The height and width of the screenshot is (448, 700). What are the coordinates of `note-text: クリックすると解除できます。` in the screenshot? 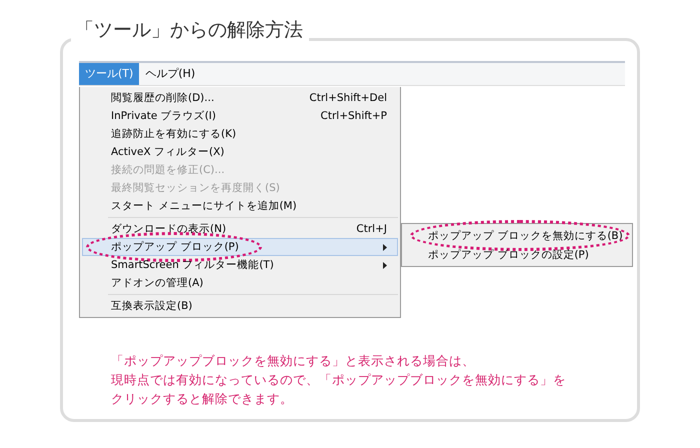 It's located at (202, 399).